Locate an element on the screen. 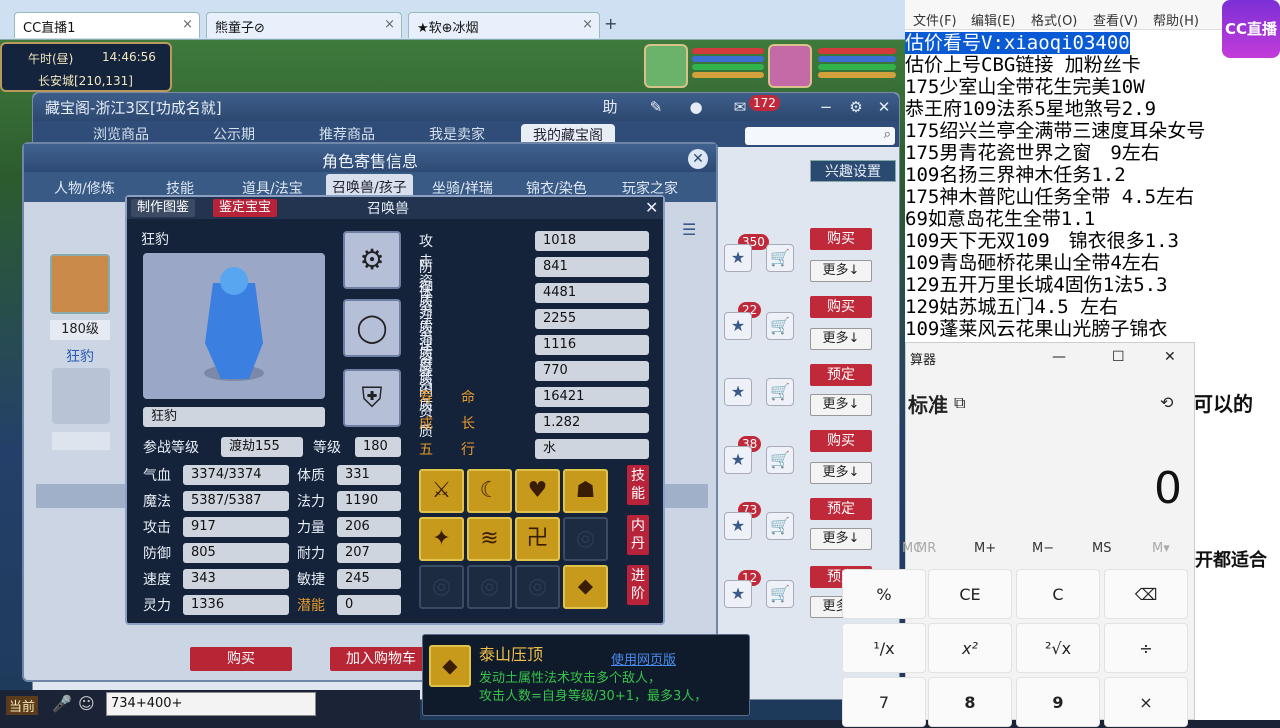  search-icon: ⌕ is located at coordinates (887, 134).